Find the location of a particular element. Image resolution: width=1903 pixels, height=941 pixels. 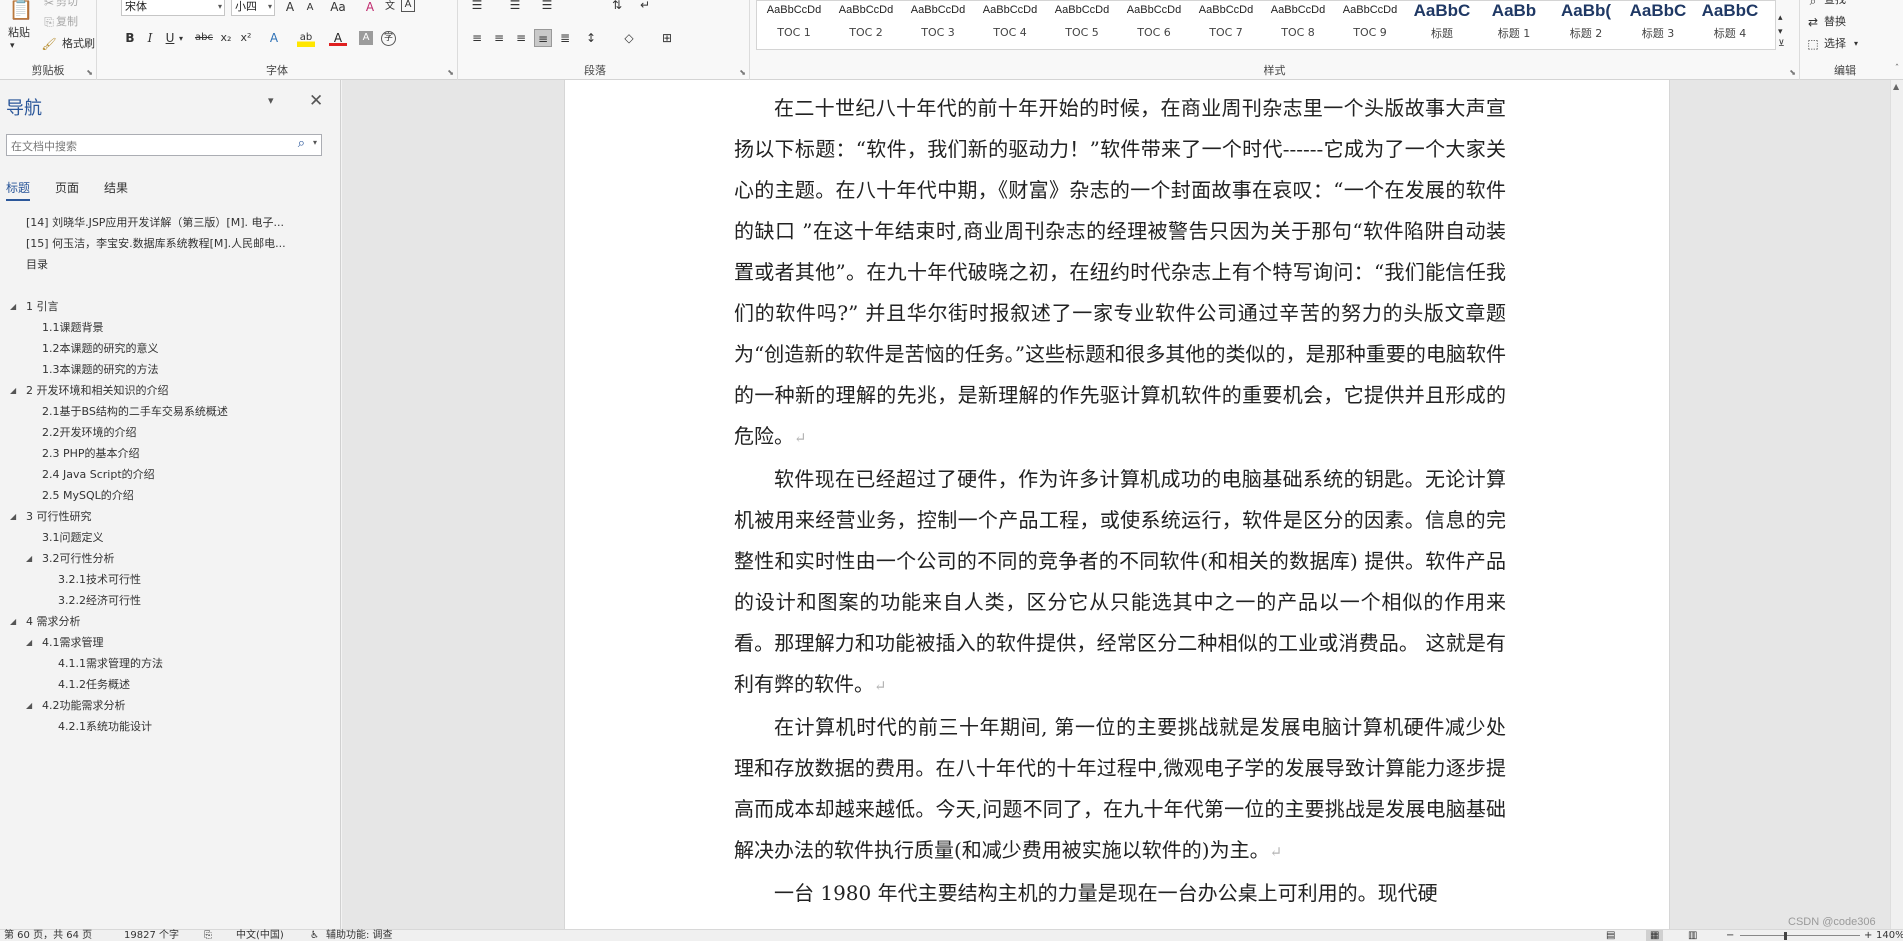

font-launcher-icon: ⬊ is located at coordinates (450, 72).